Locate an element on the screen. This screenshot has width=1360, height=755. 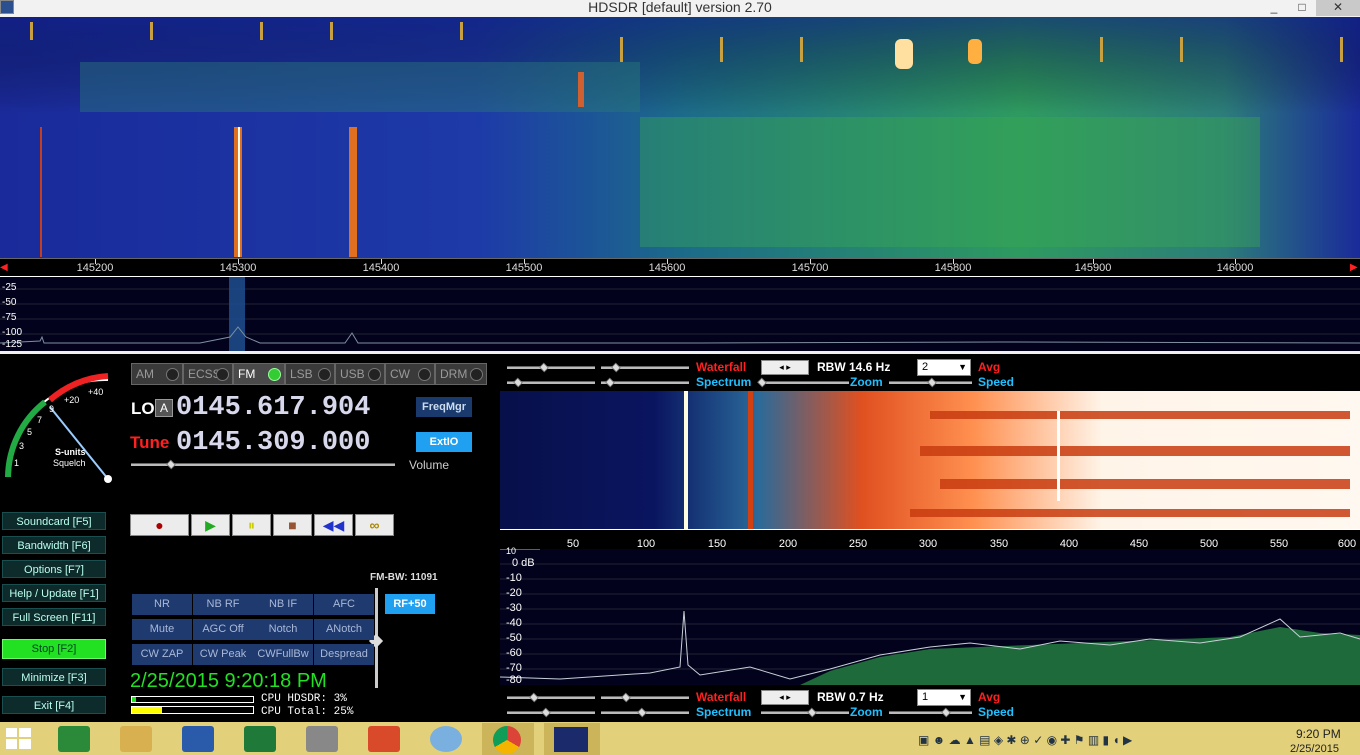
mode-usb-button: USB is located at coordinates (360, 374).